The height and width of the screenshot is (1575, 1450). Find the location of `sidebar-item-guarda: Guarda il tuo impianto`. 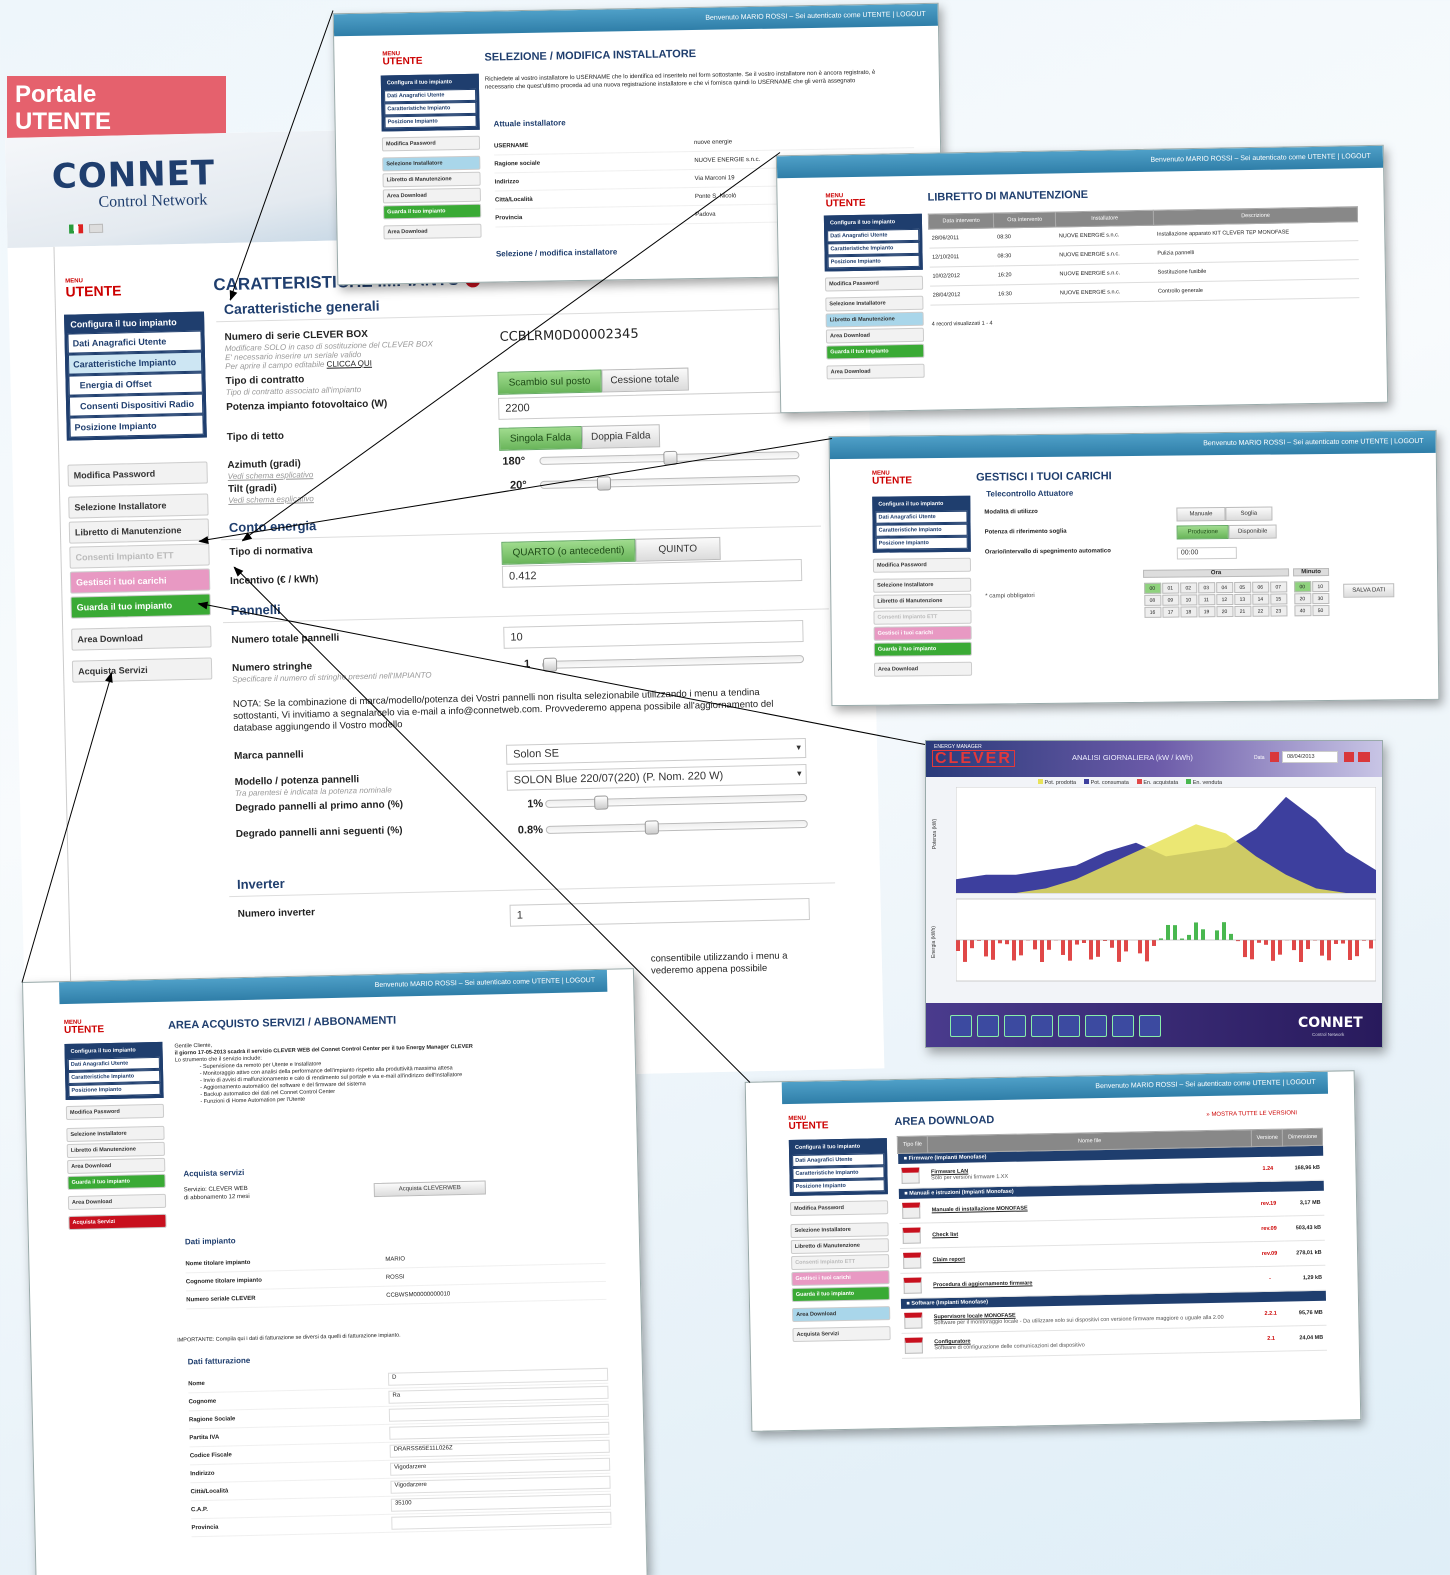

sidebar-item-guarda: Guarda il tuo impianto is located at coordinates (140, 606).